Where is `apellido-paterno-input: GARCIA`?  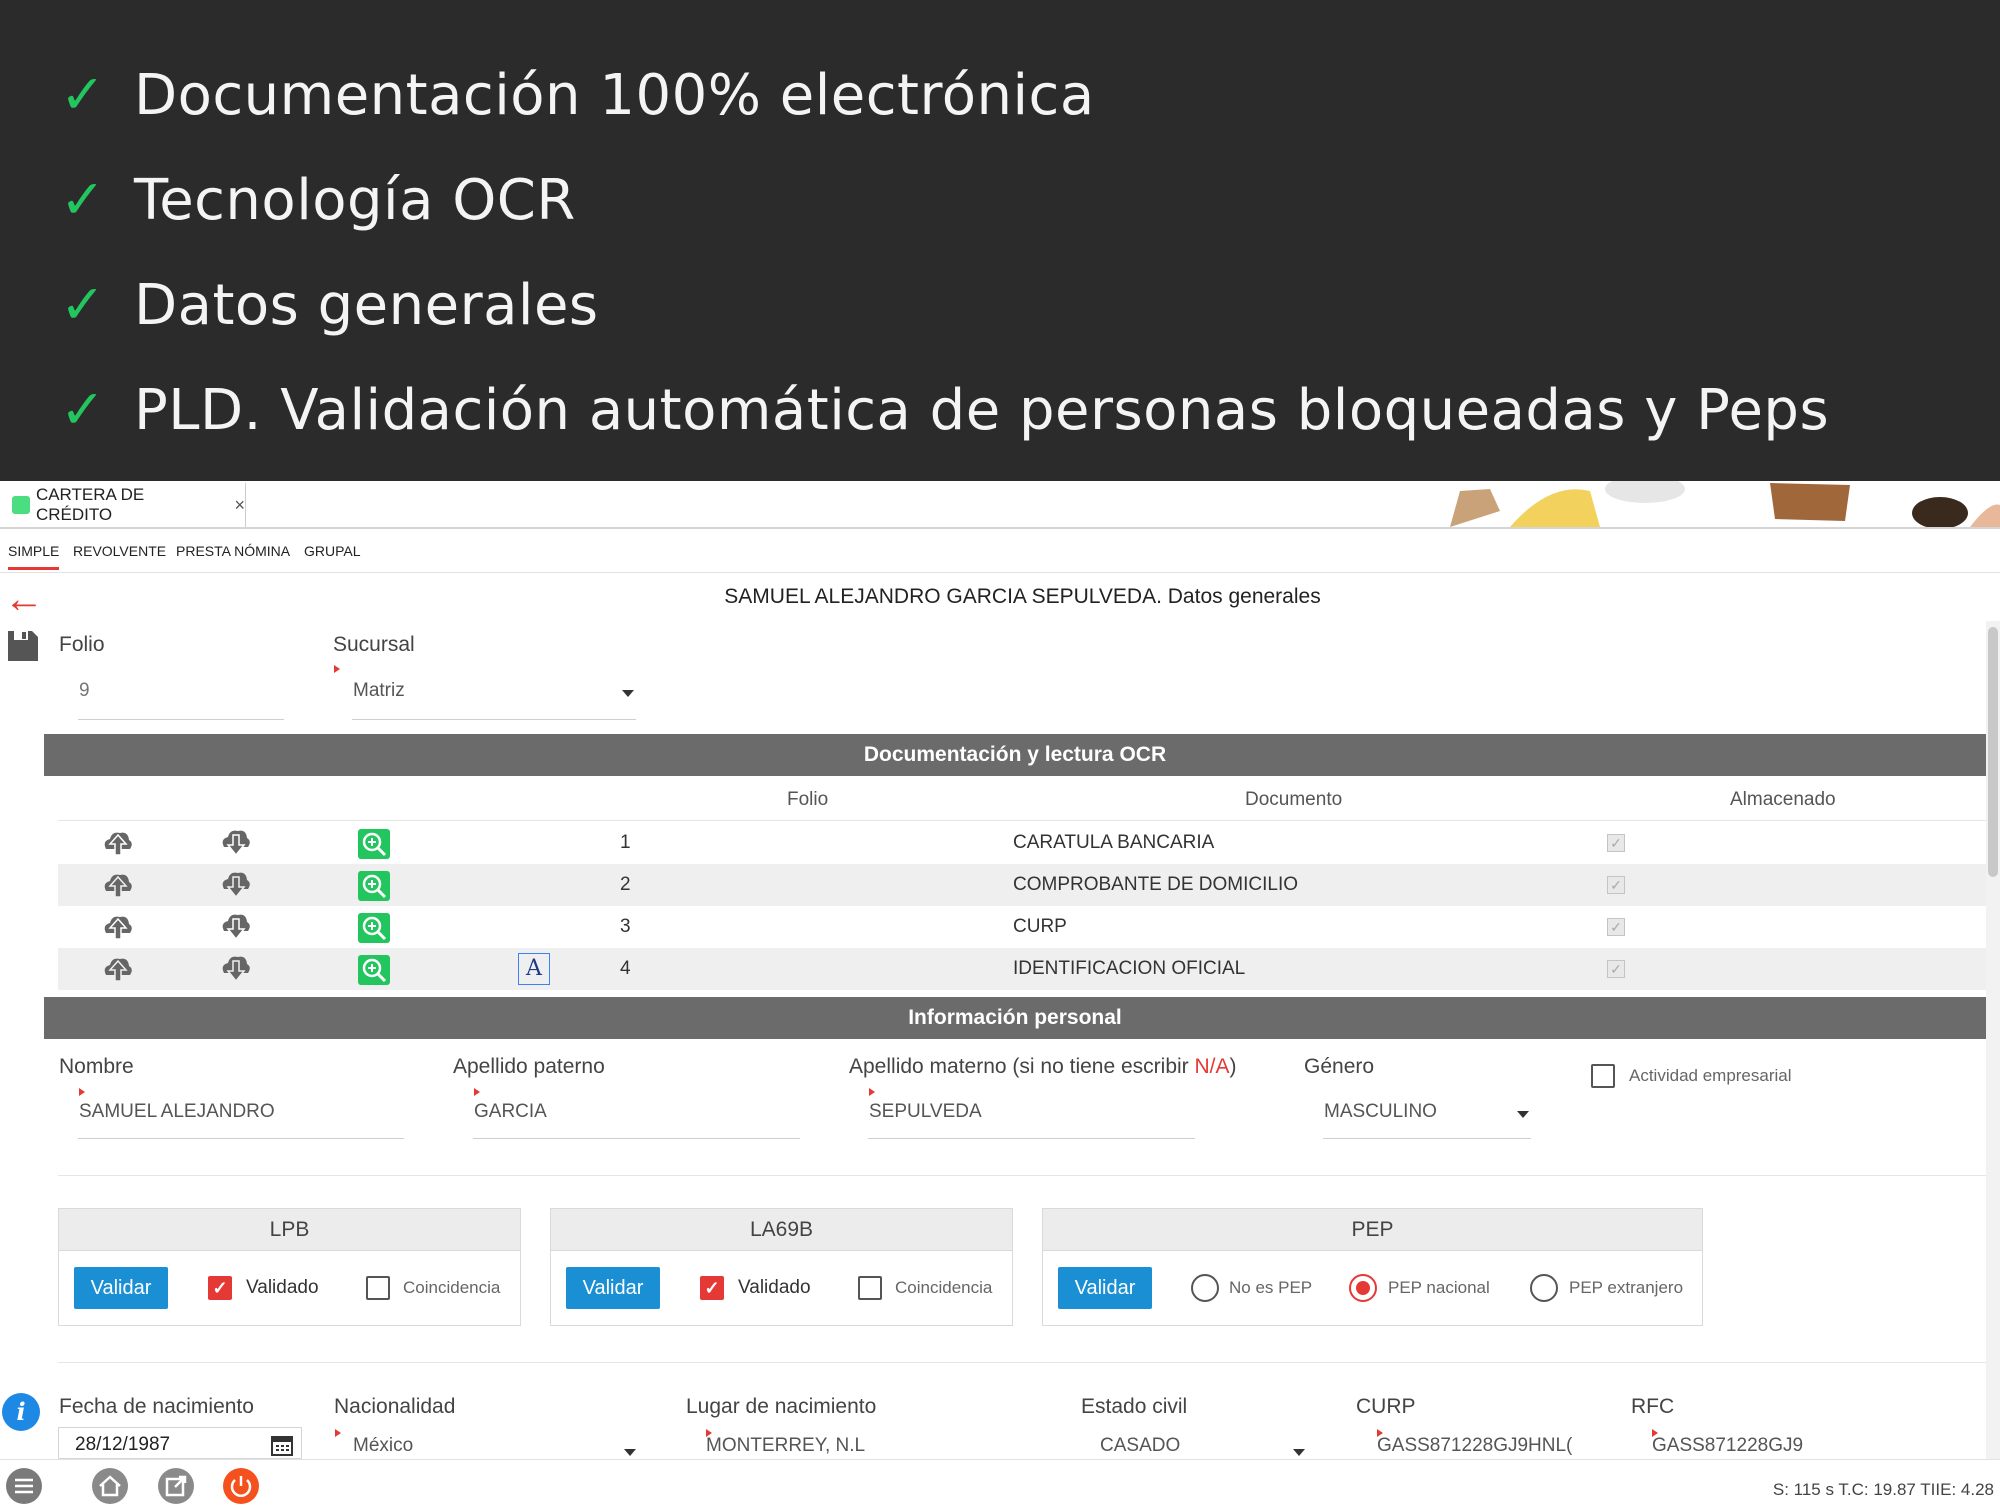
apellido-paterno-input: GARCIA is located at coordinates (510, 1112).